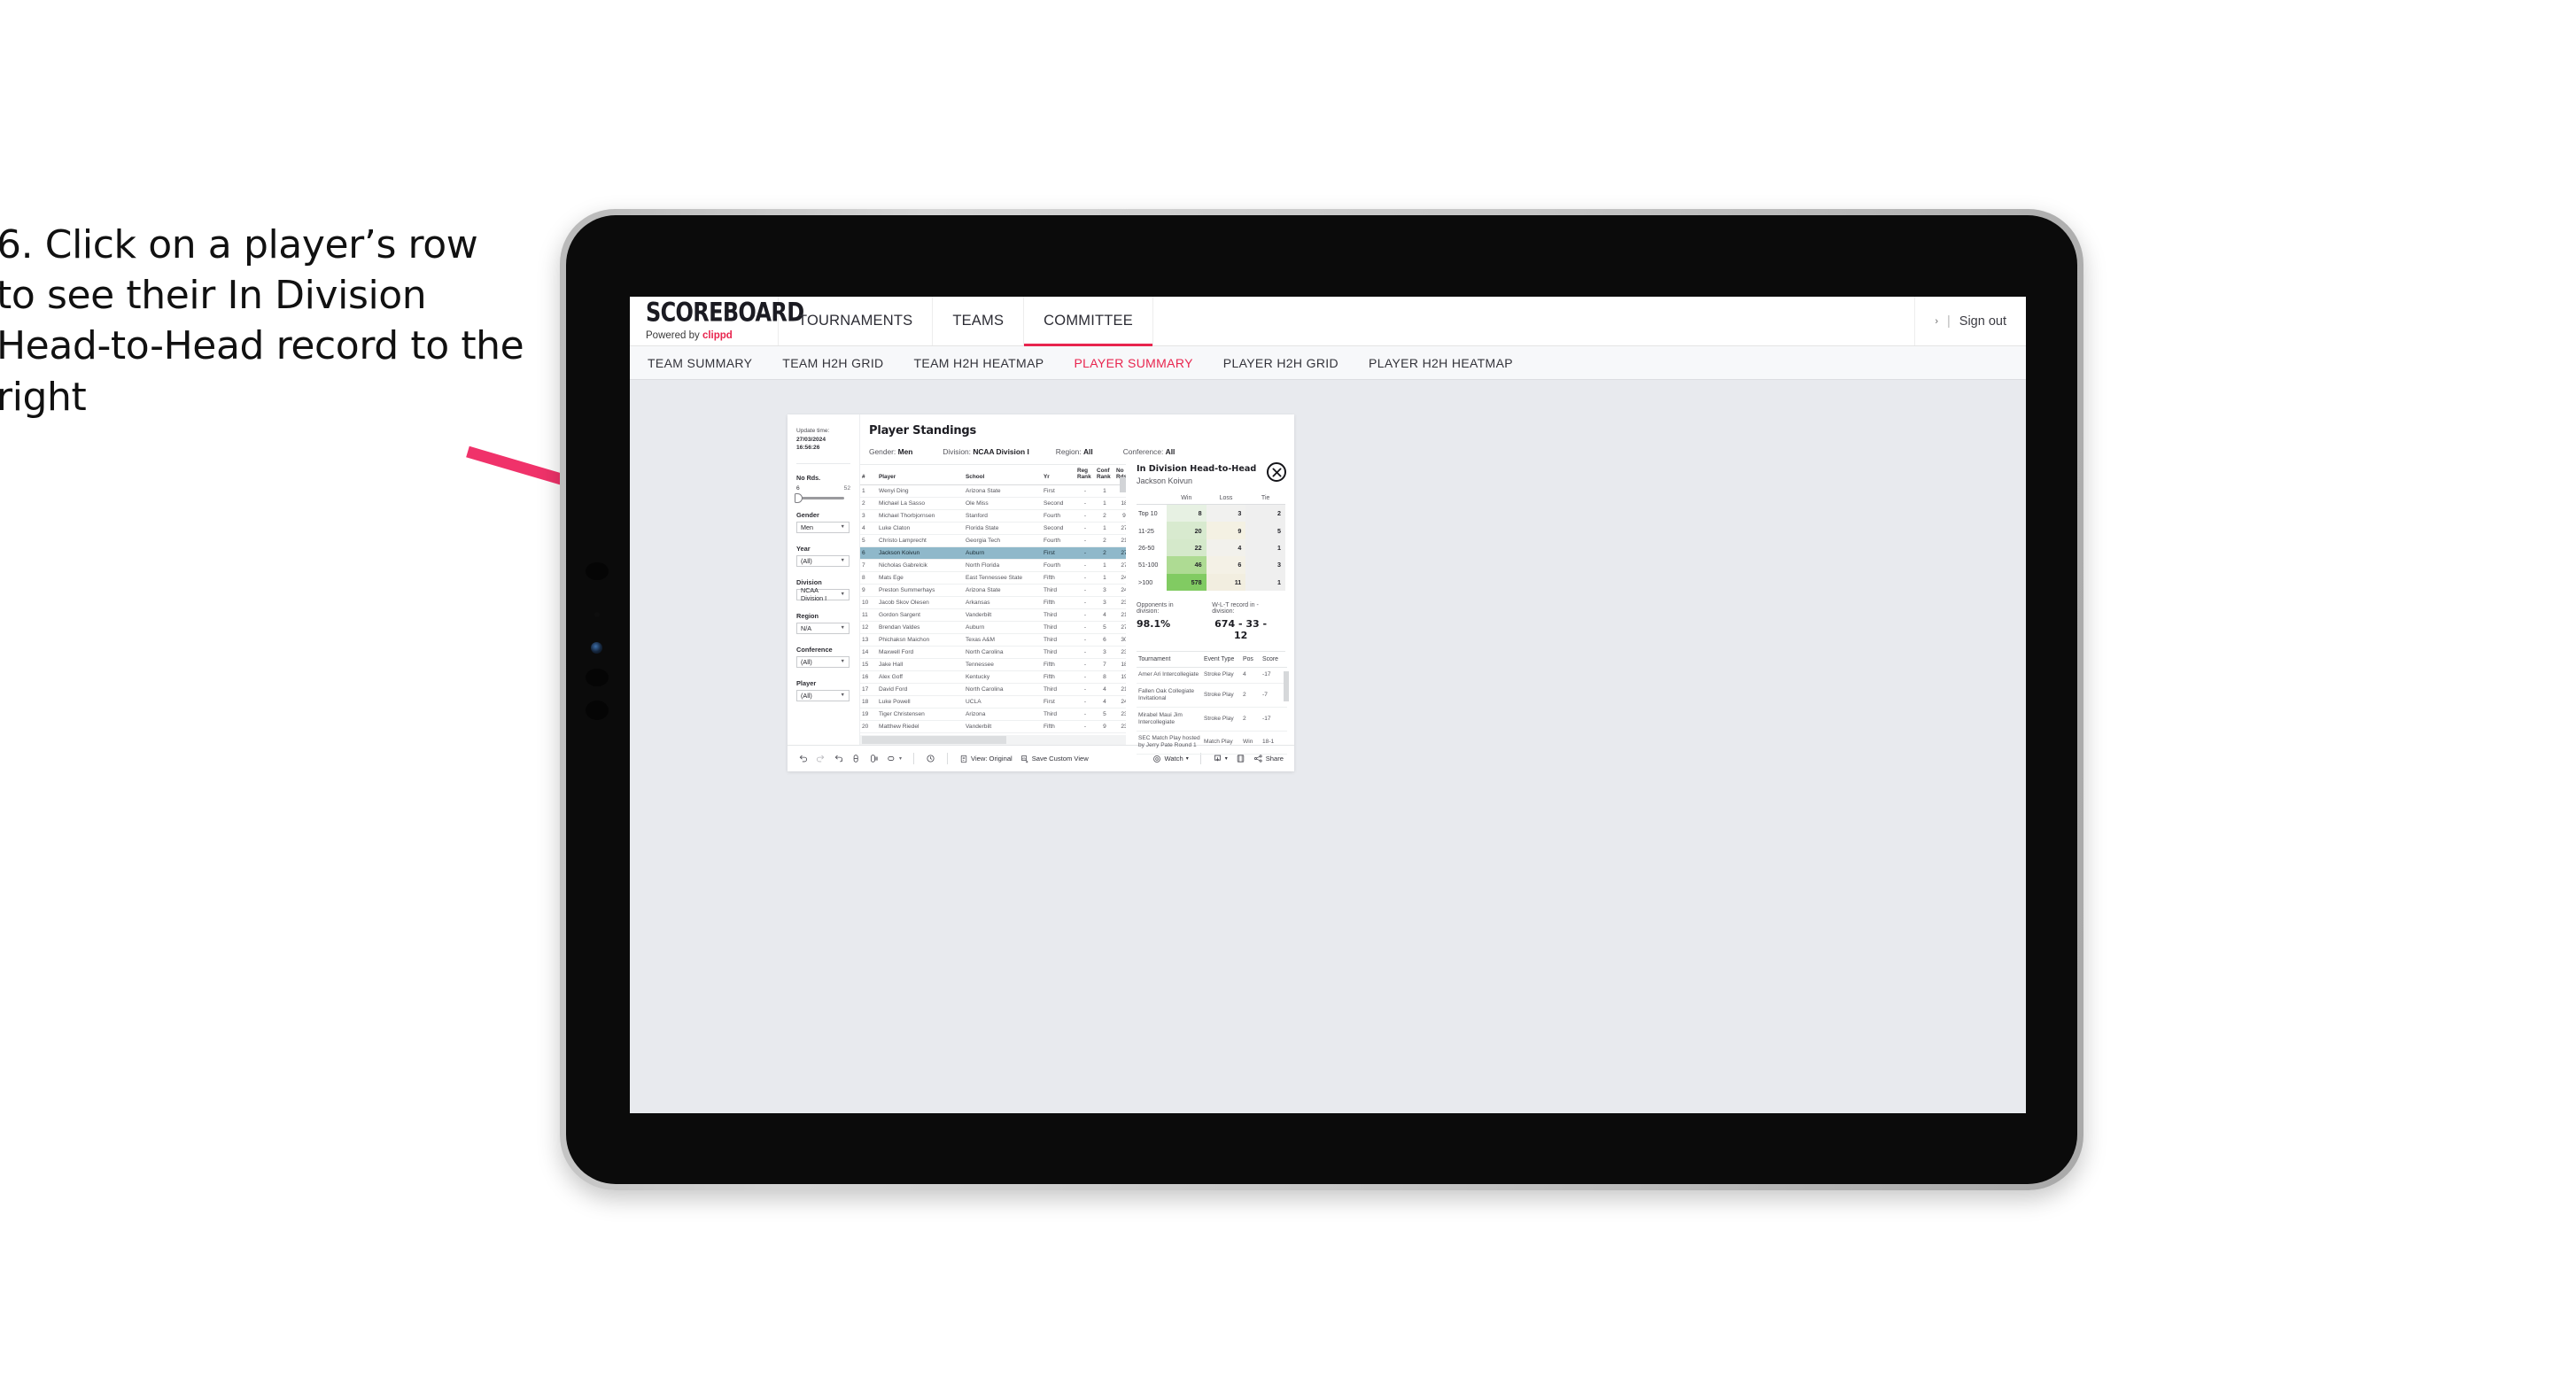 The height and width of the screenshot is (1386, 2576). What do you see at coordinates (1220, 759) in the screenshot?
I see `download-icon: ▾` at bounding box center [1220, 759].